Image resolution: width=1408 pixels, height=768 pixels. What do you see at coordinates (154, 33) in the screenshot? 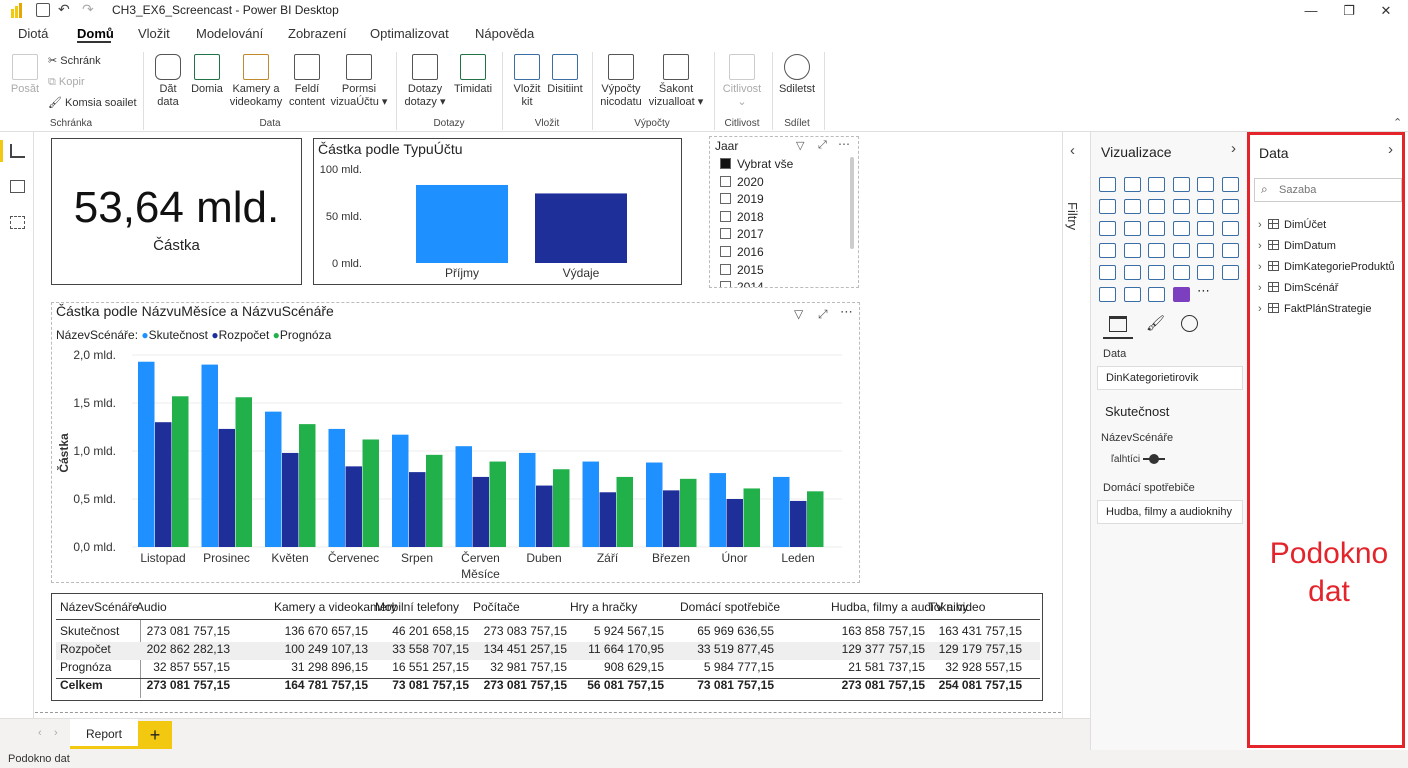
I see `menu-insert: Vložit` at bounding box center [154, 33].